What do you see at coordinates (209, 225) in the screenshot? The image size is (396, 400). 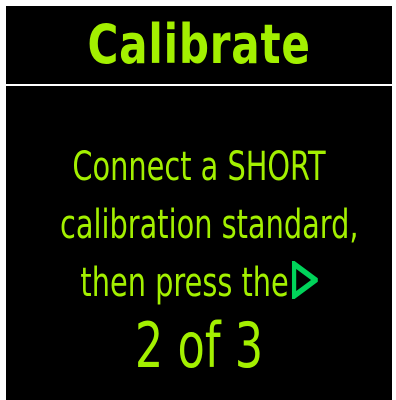 I see `instruction-line-2: calibration standard,` at bounding box center [209, 225].